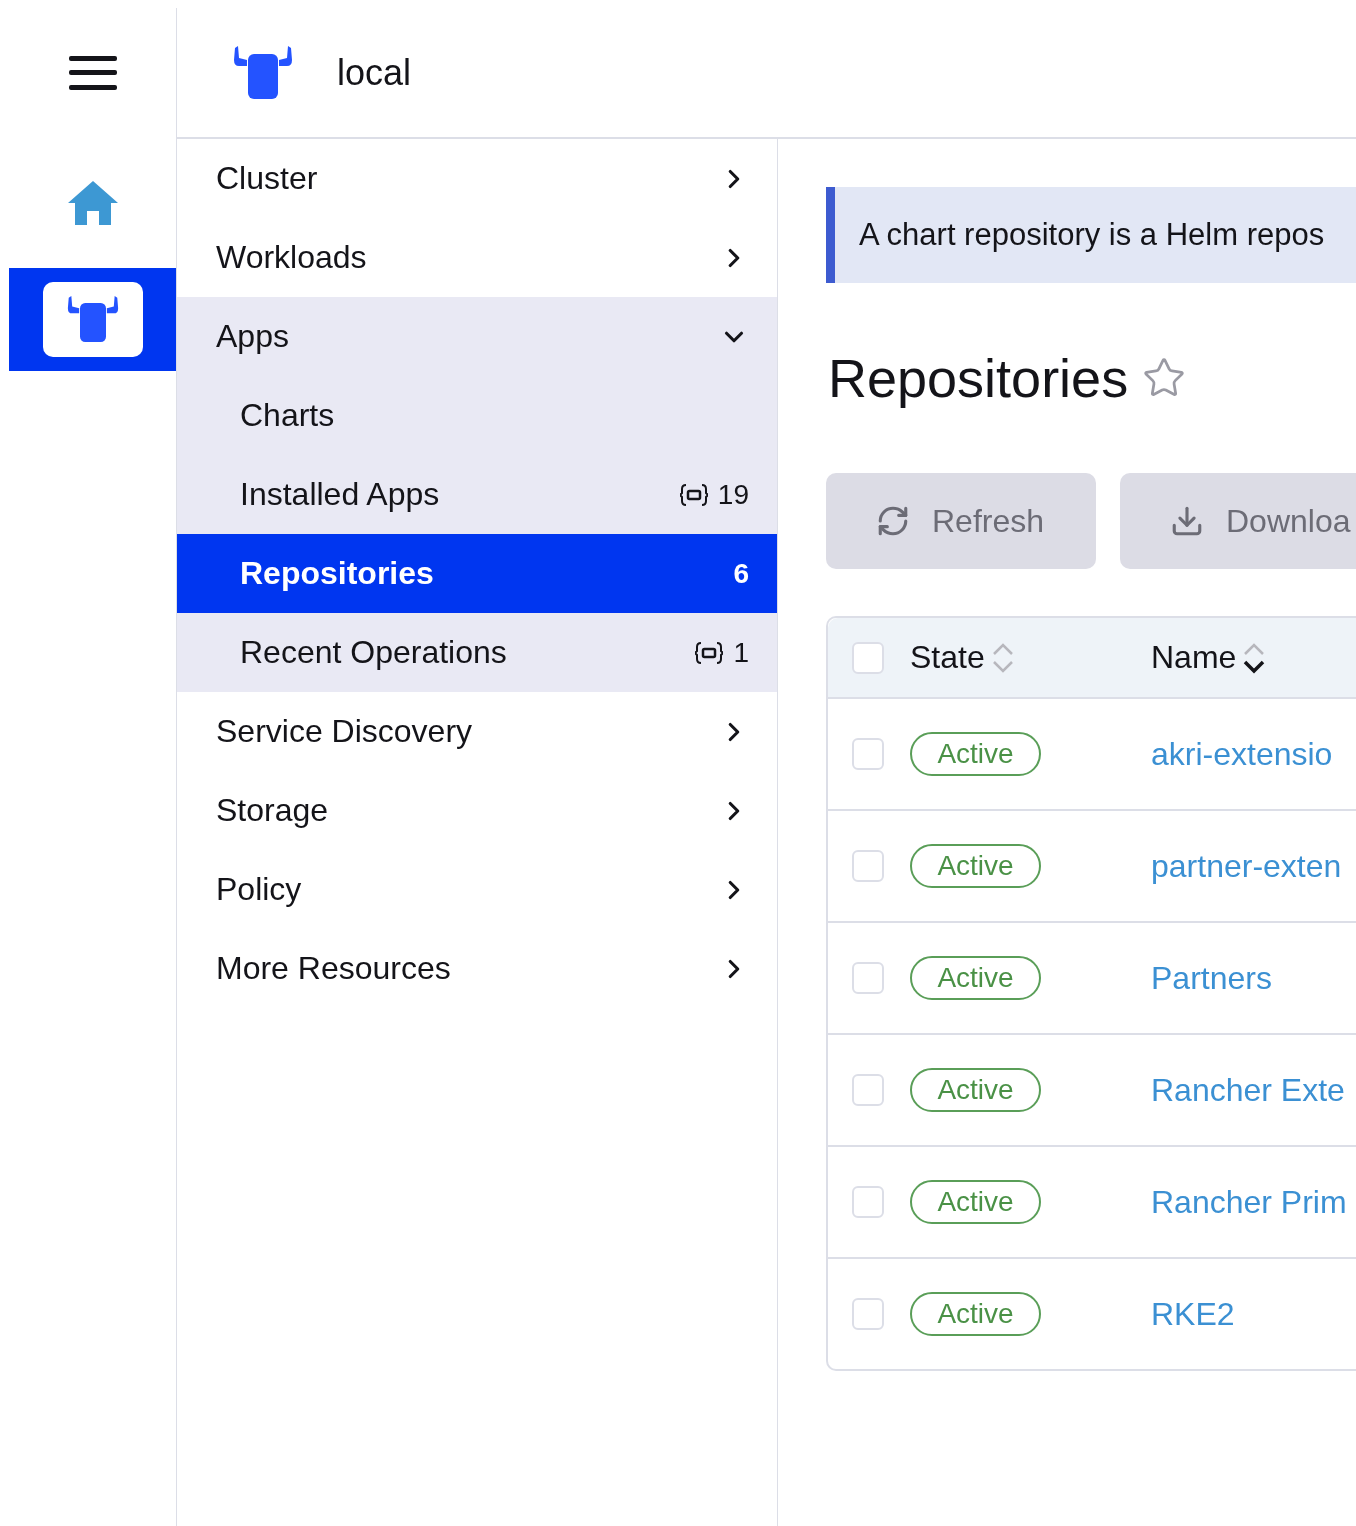 This screenshot has height=1526, width=1356. I want to click on download-icon, so click(1187, 521).